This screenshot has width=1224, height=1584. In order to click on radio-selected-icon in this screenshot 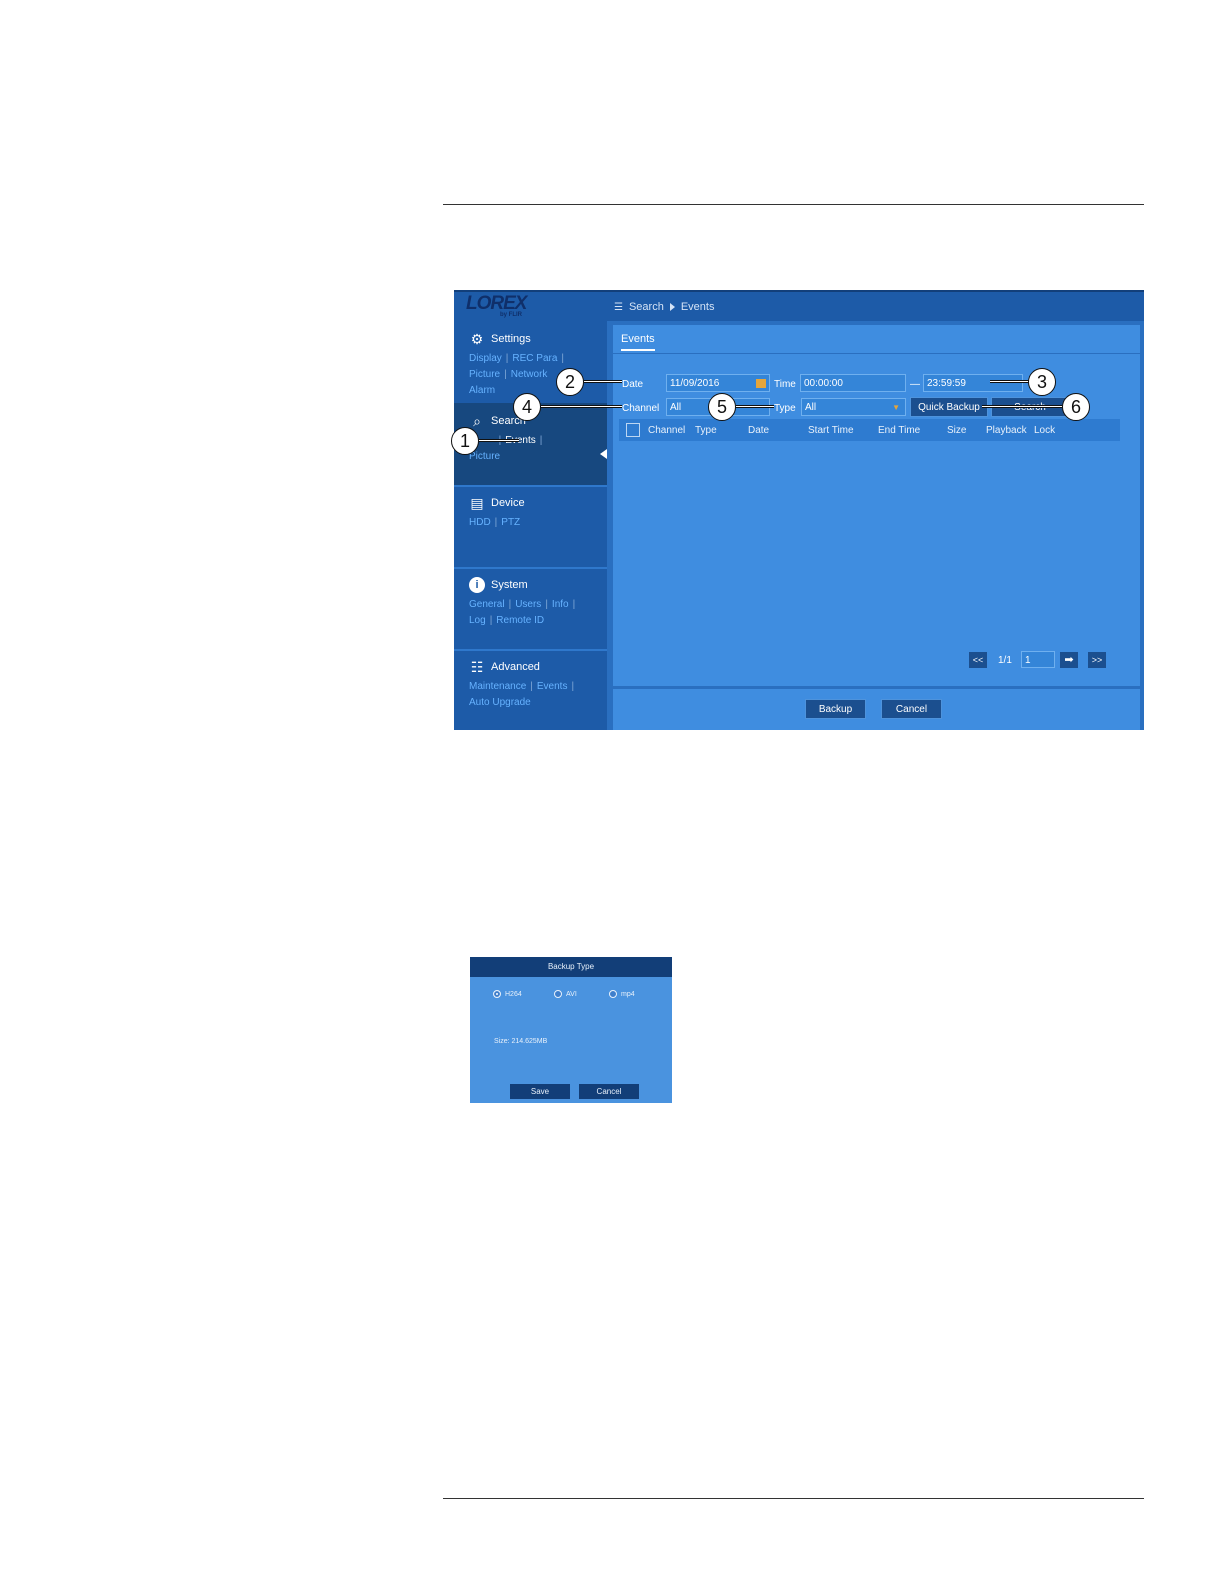, I will do `click(497, 994)`.